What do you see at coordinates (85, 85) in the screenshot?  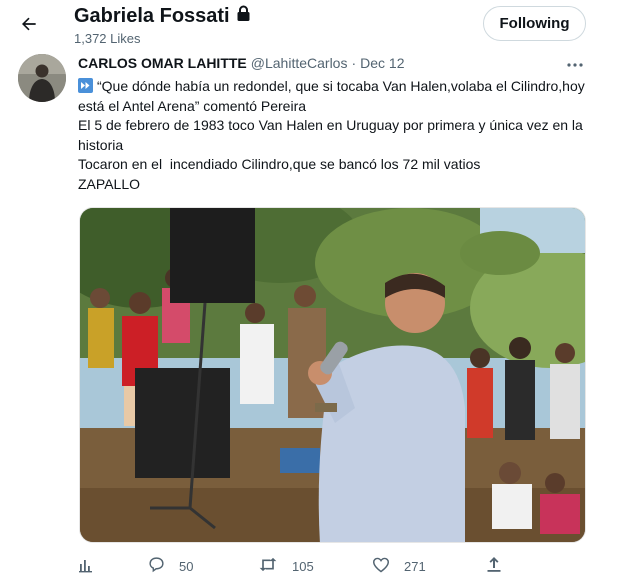 I see `fast-forward-icon` at bounding box center [85, 85].